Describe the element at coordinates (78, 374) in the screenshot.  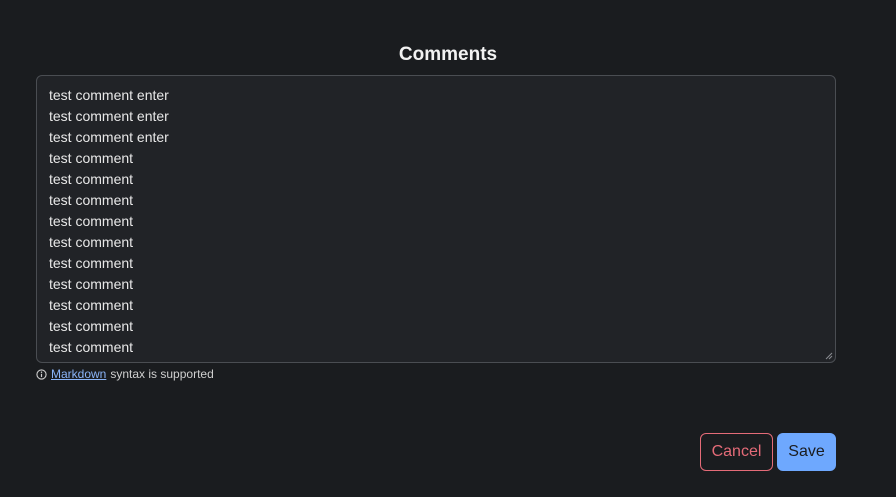
I see `markdown-link: Markdown` at that location.